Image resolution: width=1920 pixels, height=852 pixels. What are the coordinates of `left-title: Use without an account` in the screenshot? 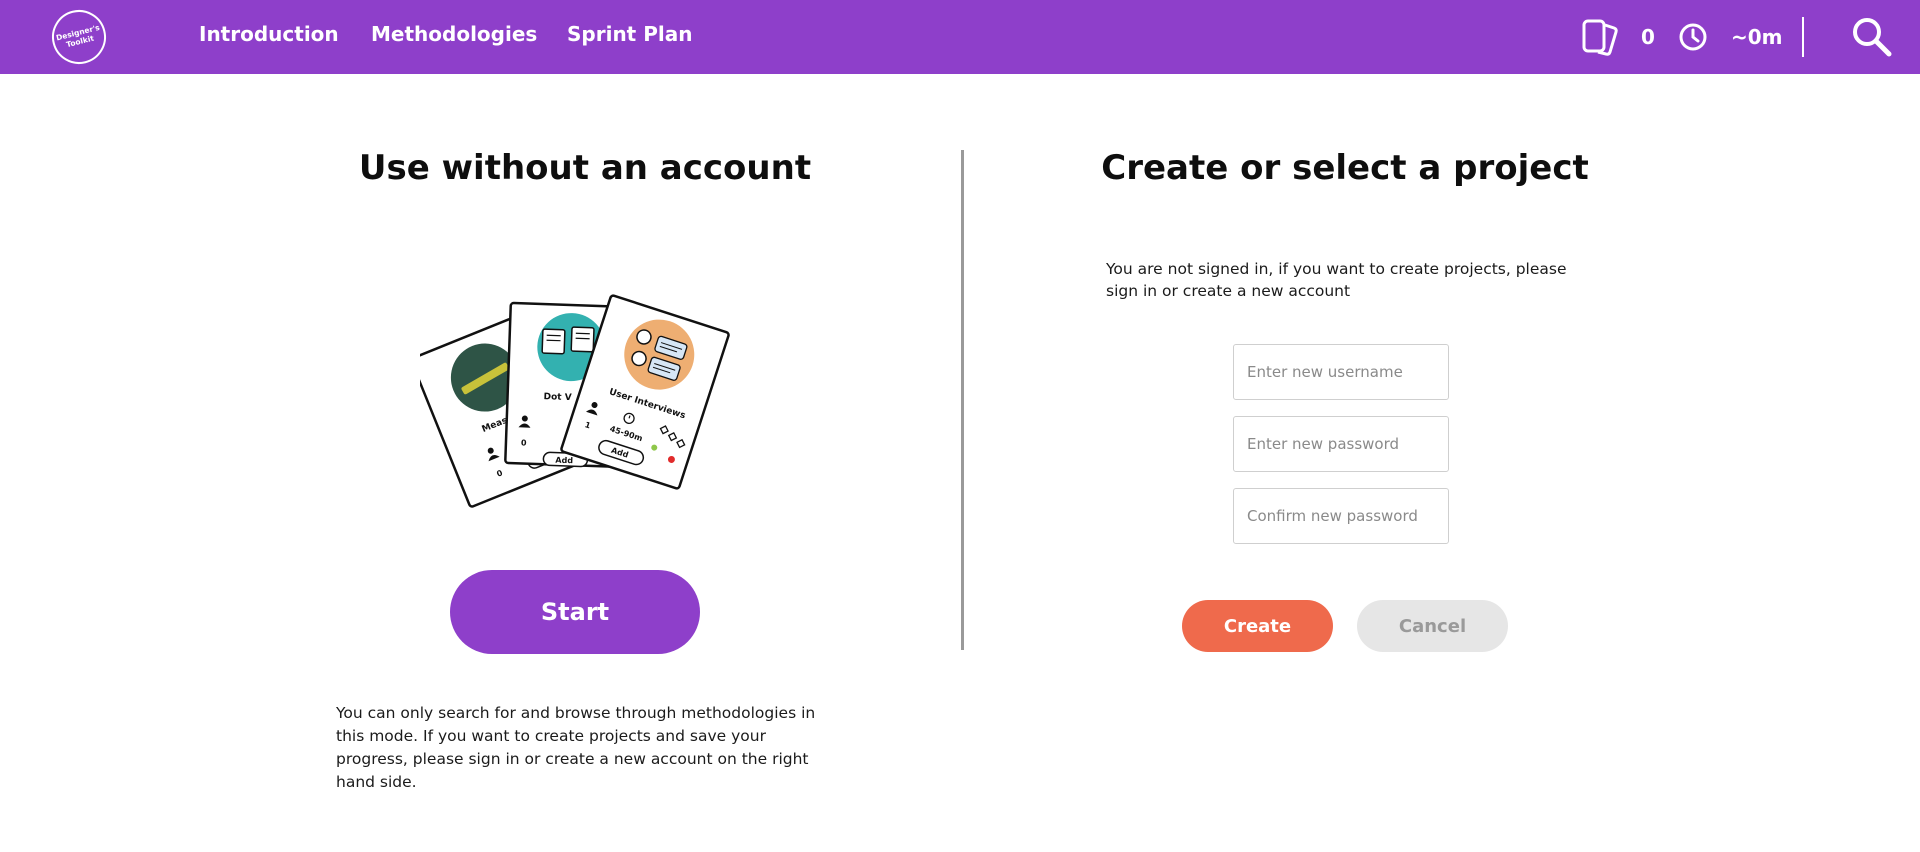 It's located at (585, 168).